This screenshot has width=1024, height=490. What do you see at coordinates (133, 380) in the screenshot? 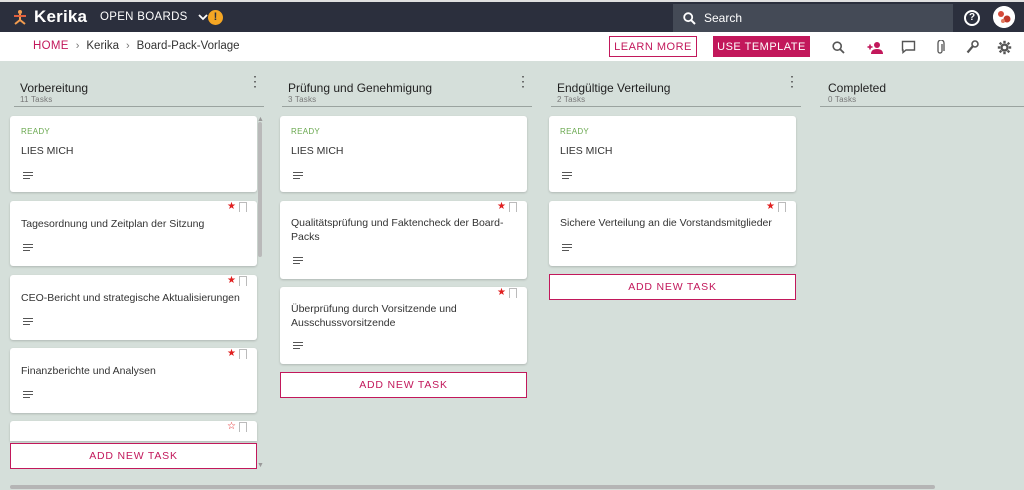
I see `task-card: ★ Finanzberichte und Analysen` at bounding box center [133, 380].